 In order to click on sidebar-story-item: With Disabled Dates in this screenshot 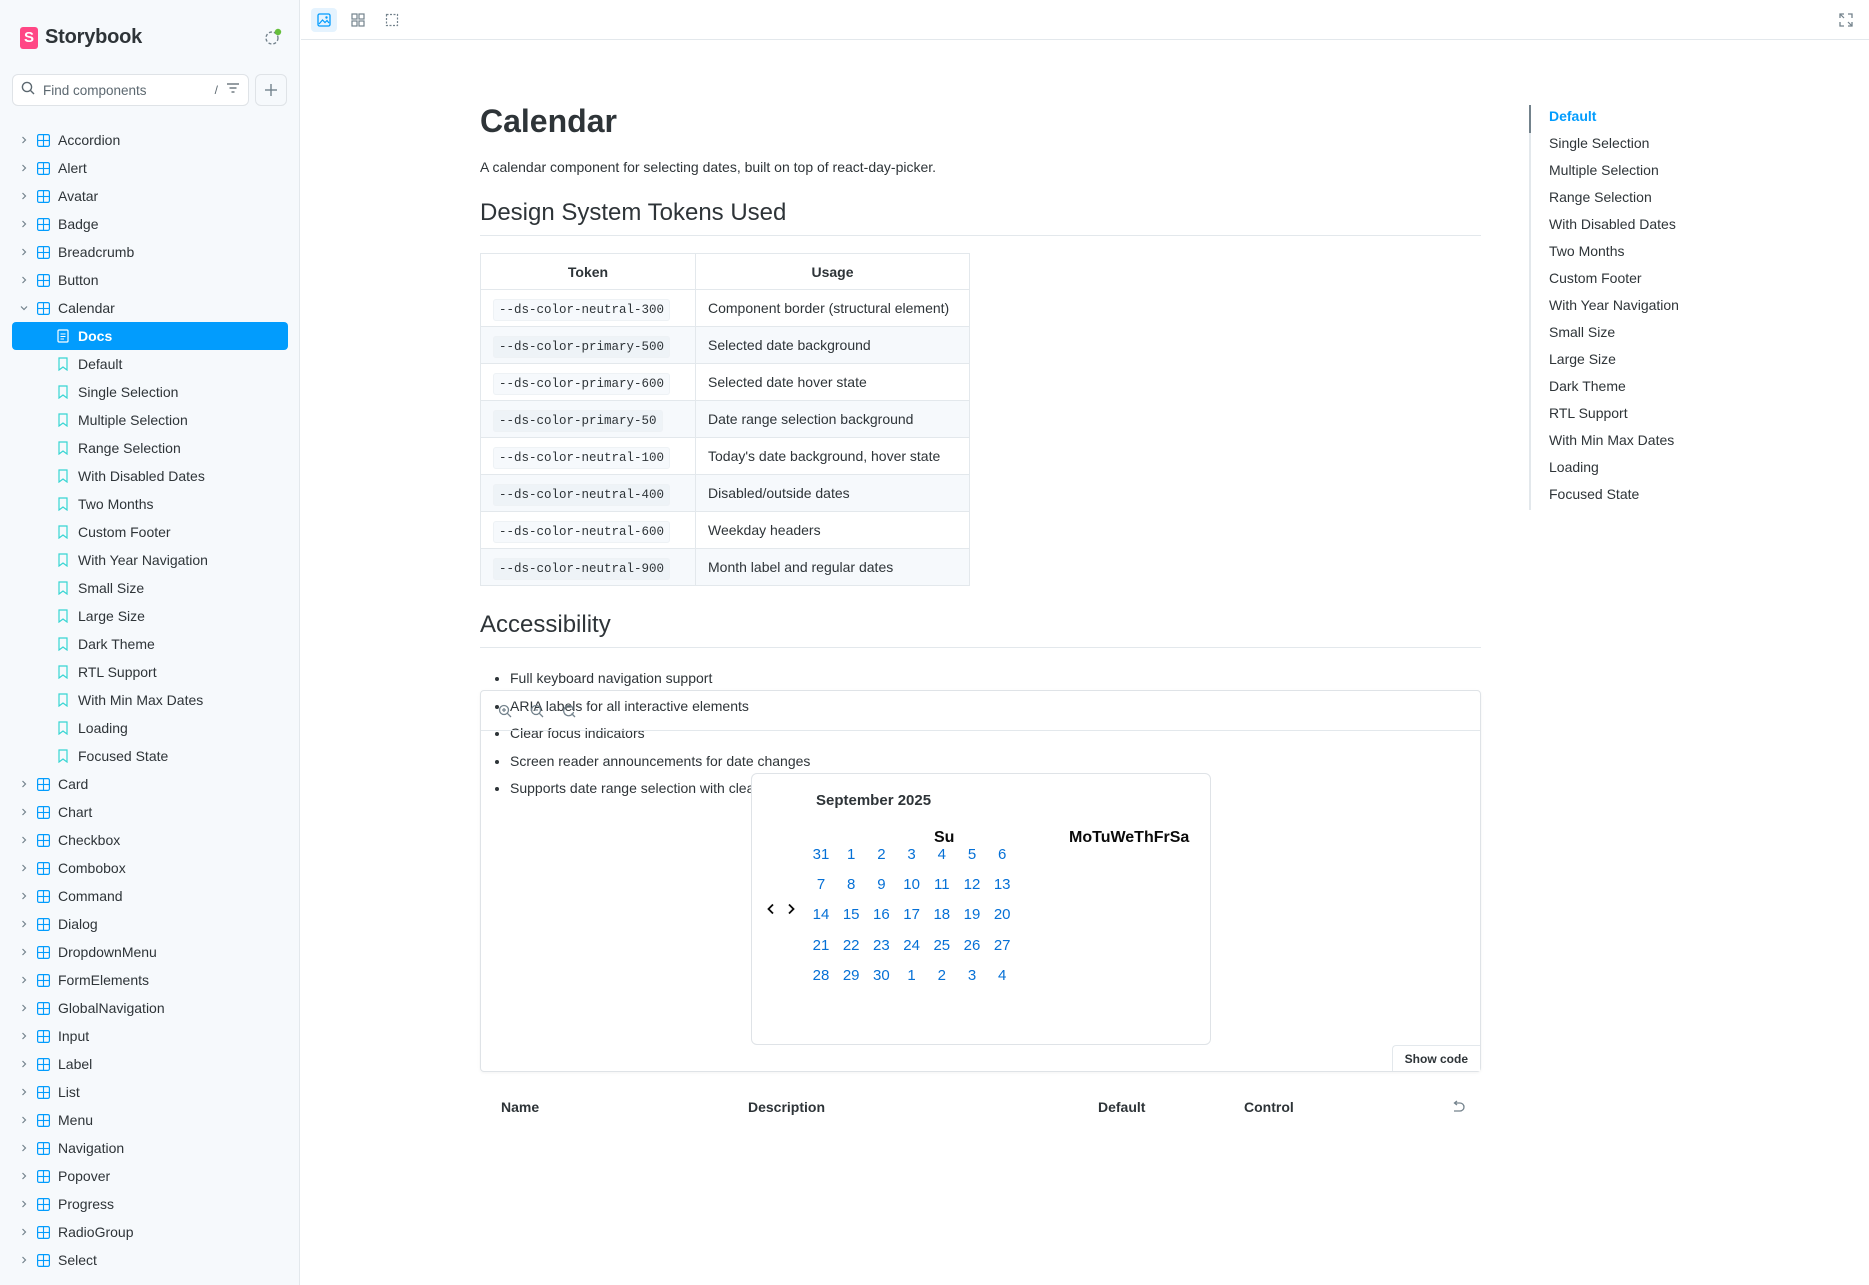, I will do `click(150, 476)`.